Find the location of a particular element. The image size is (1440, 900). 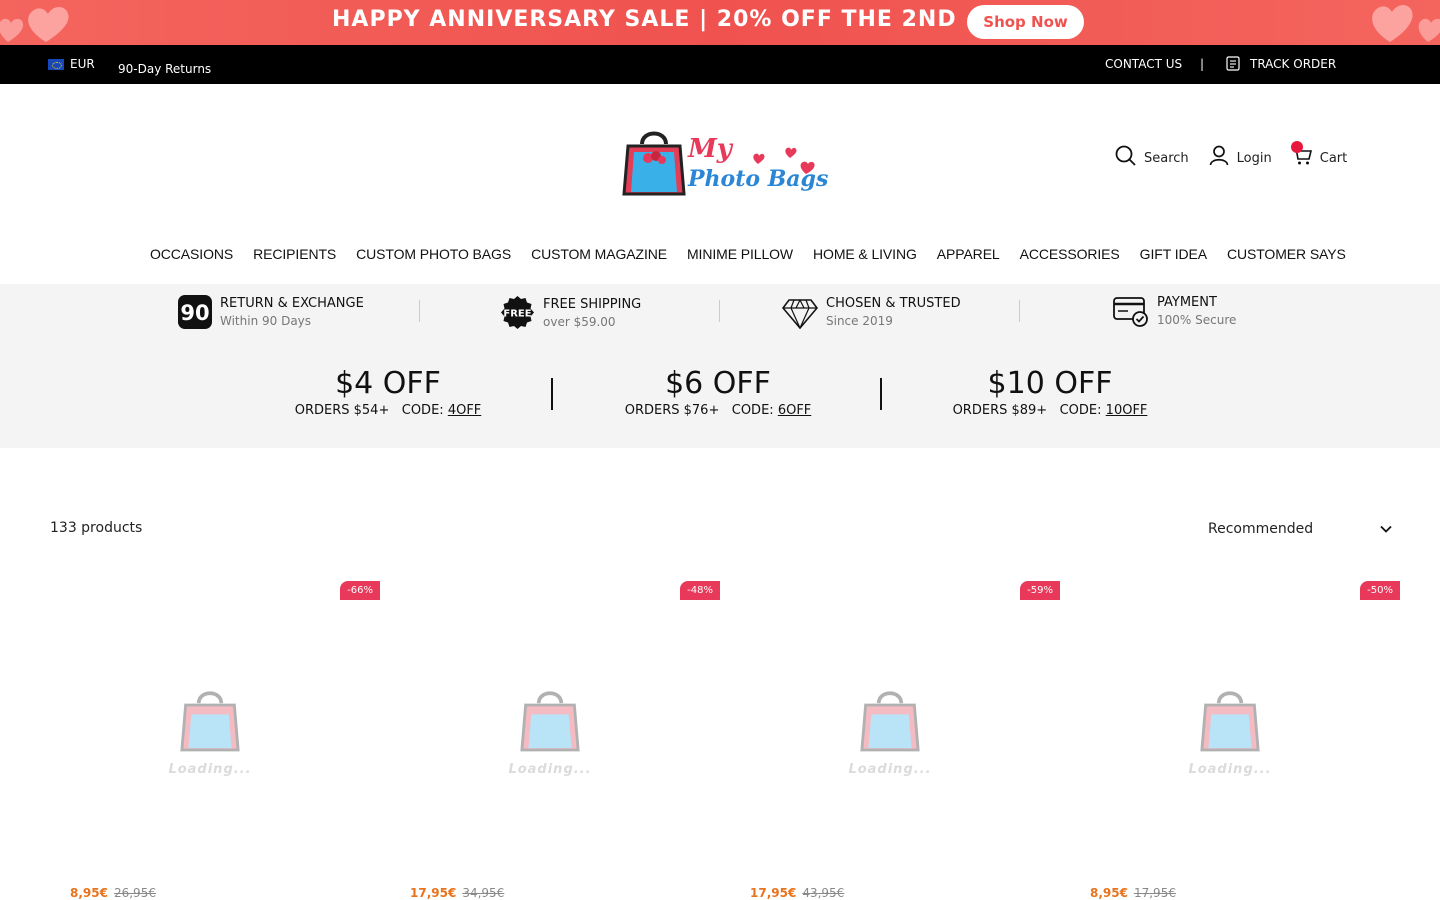

search-label: Search is located at coordinates (1166, 158).